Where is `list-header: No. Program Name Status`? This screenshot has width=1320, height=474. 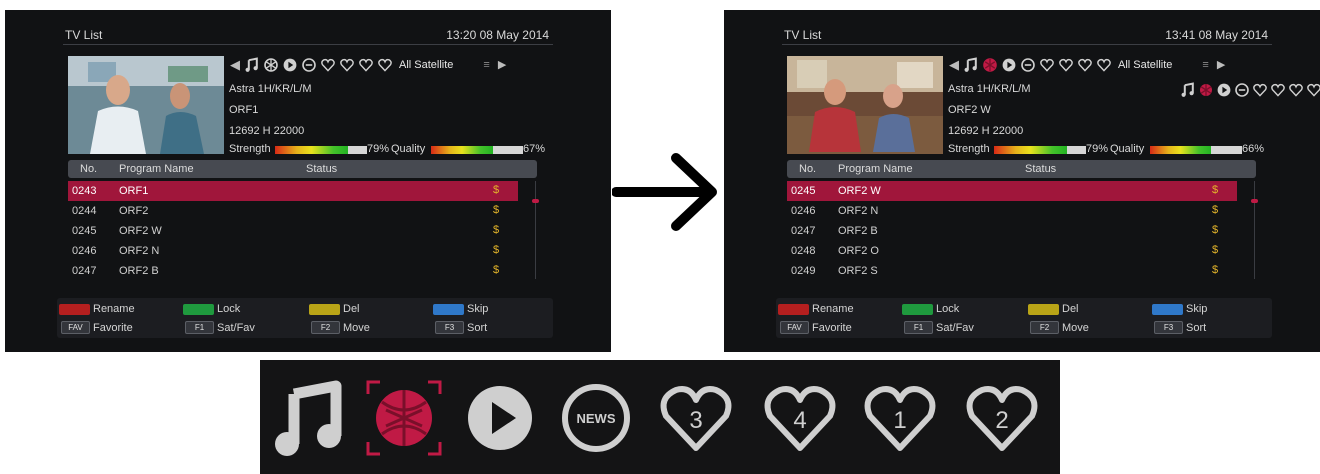 list-header: No. Program Name Status is located at coordinates (1021, 169).